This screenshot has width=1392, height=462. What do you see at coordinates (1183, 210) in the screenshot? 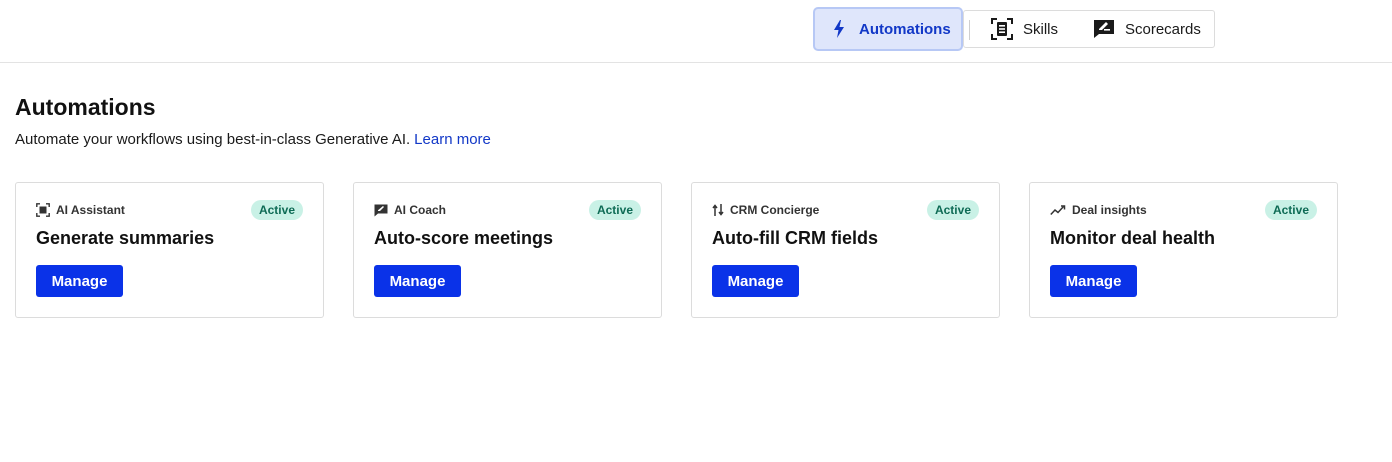
I see `card-header: Deal insights Active` at bounding box center [1183, 210].